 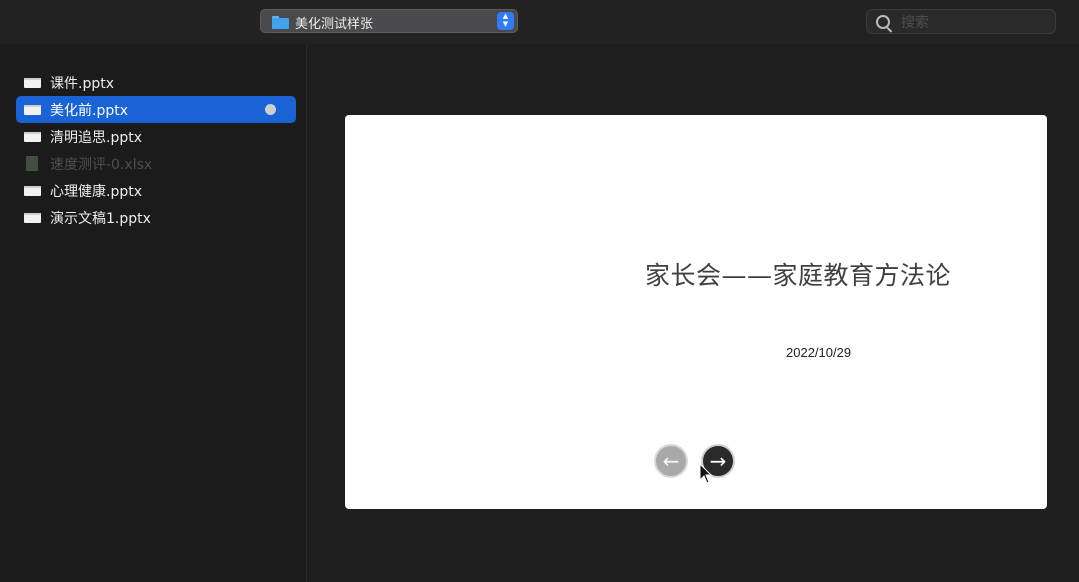 What do you see at coordinates (101, 165) in the screenshot?
I see `file-name: 速度测评-0.xlsx` at bounding box center [101, 165].